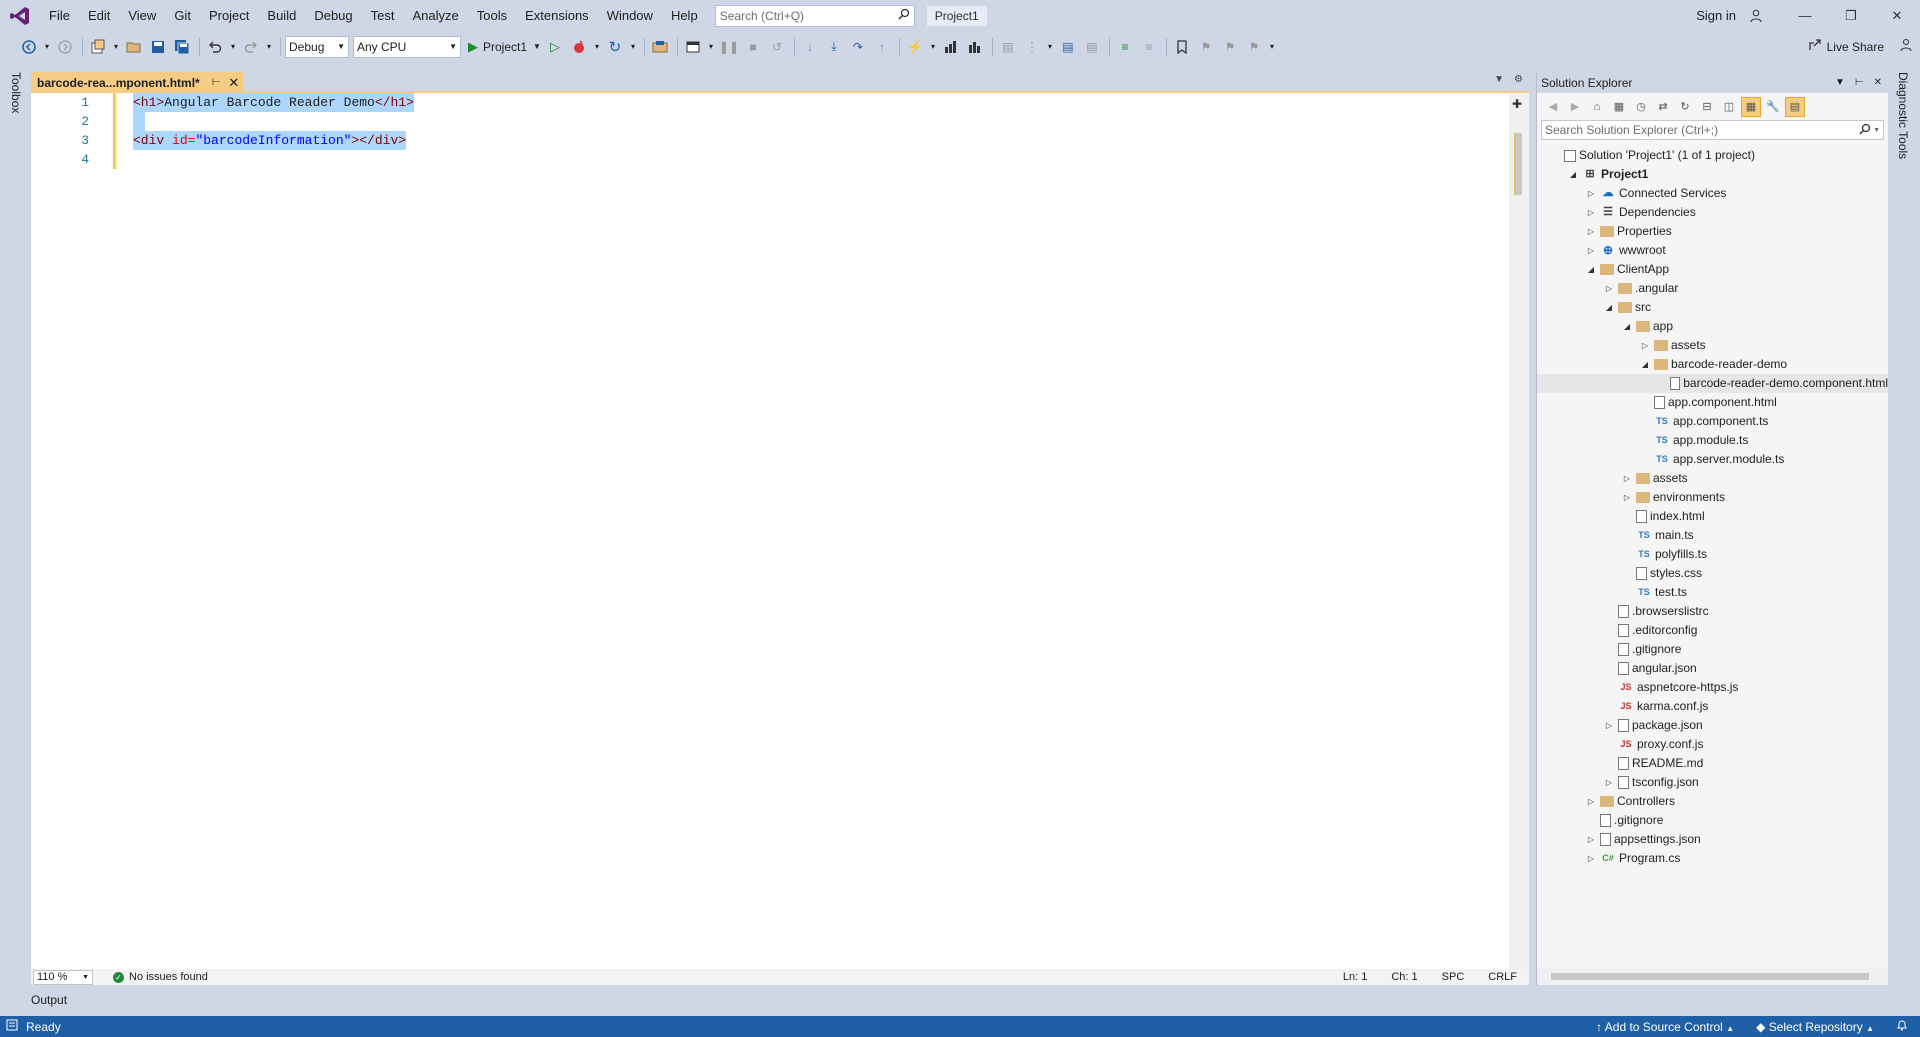 This screenshot has height=1037, width=1920. Describe the element at coordinates (1665, 1027) in the screenshot. I see `add-to-source-control-button: ↑ Add to Source Control ▲` at that location.